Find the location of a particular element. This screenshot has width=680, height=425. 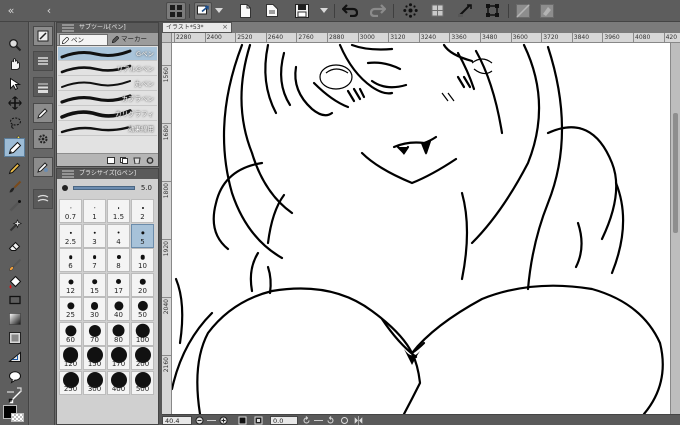

brush-size-option: 4 is located at coordinates (118, 235).